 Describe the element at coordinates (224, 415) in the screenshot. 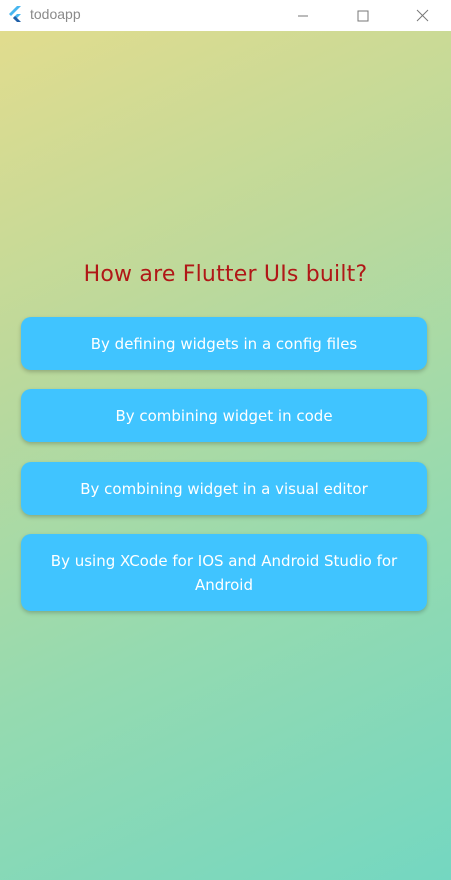

I see `answer-button-2: By combining widget in code` at that location.